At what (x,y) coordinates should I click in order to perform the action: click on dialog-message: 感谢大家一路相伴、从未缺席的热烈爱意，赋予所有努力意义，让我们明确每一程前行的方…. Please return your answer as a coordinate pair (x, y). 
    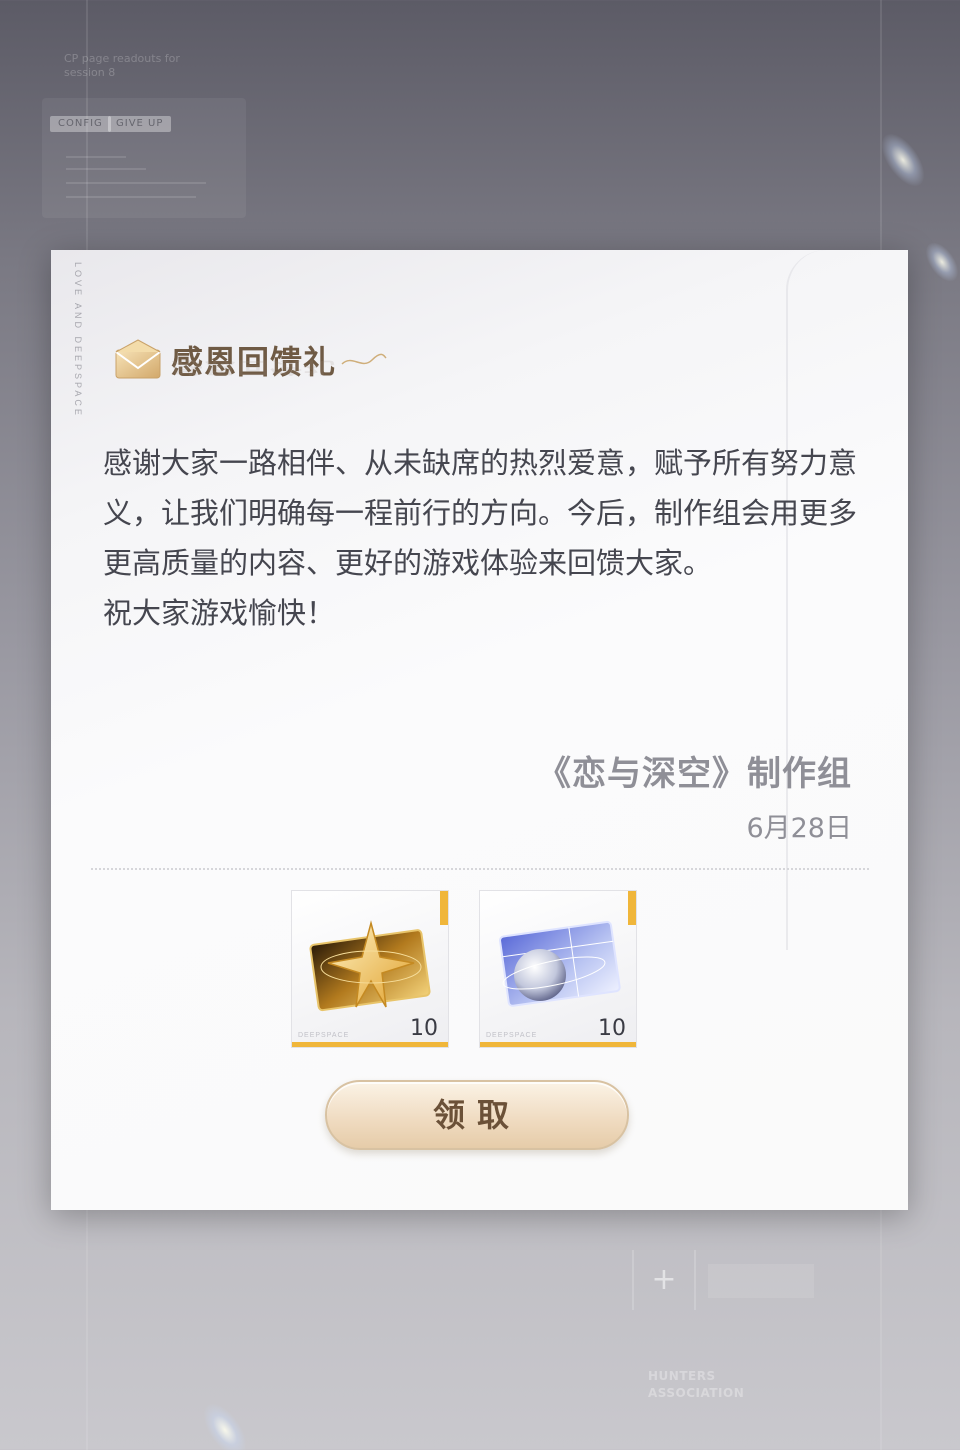
    Looking at the image, I should click on (483, 538).